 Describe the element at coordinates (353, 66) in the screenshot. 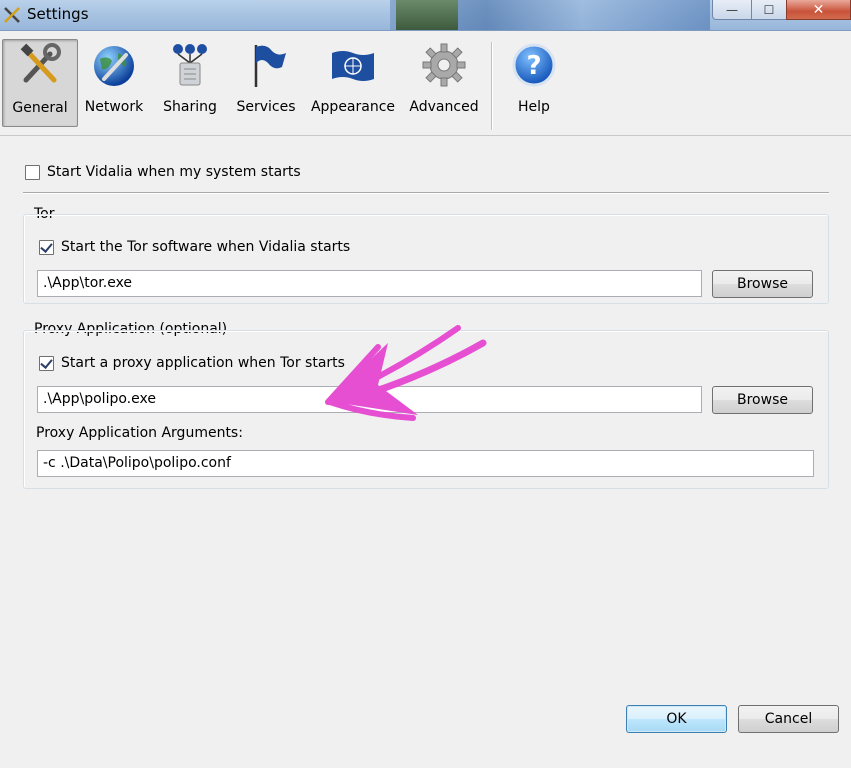

I see `un-flag-icon` at that location.